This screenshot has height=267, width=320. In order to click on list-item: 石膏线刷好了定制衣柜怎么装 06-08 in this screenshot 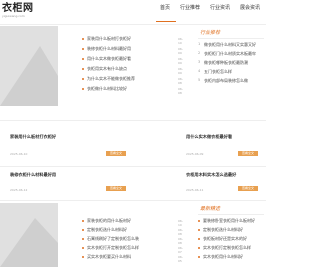, I will do `click(132, 240)`.